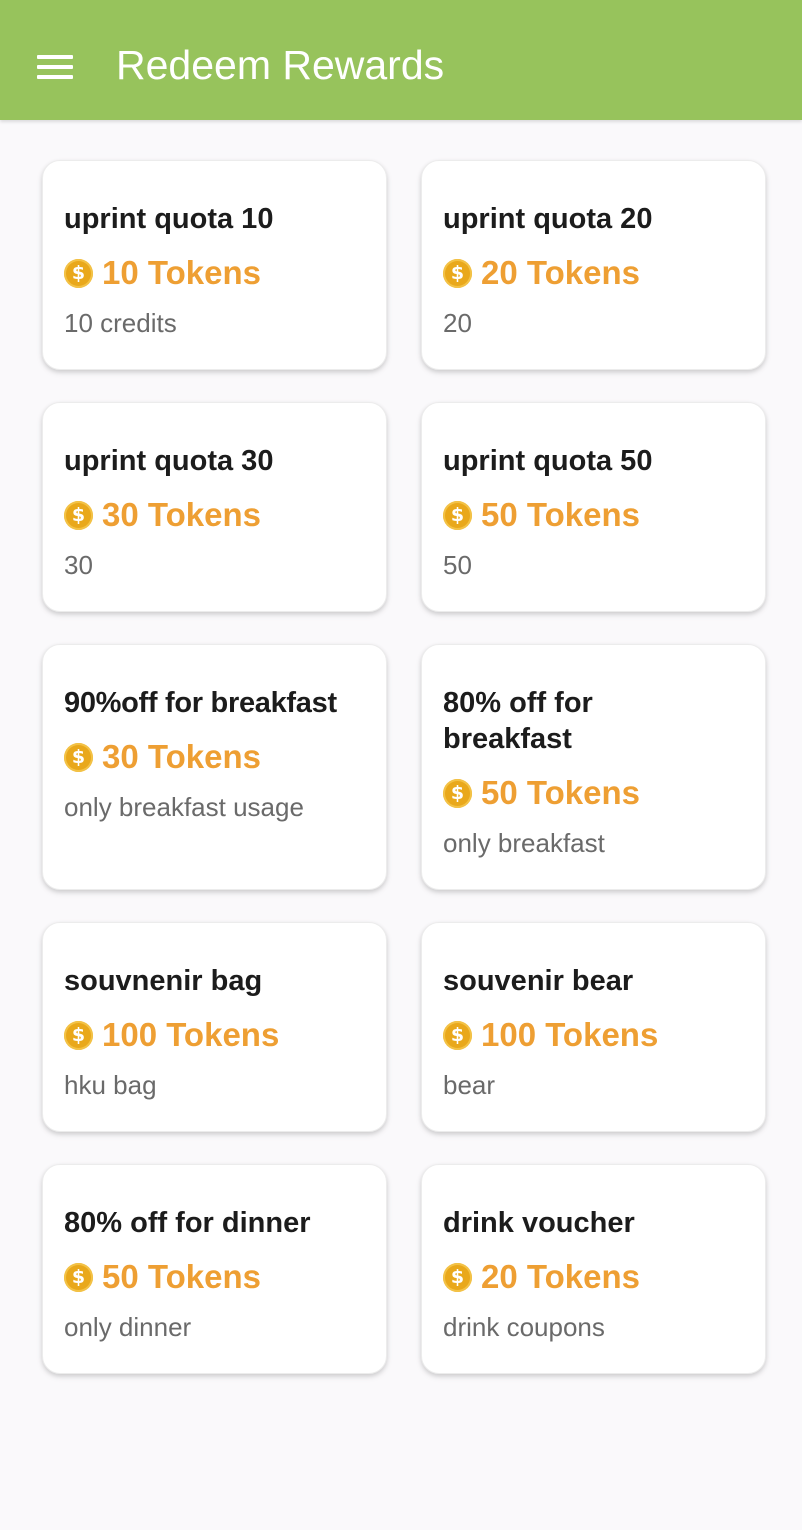 The height and width of the screenshot is (1530, 802). I want to click on menu-bar-middle, so click(55, 67).